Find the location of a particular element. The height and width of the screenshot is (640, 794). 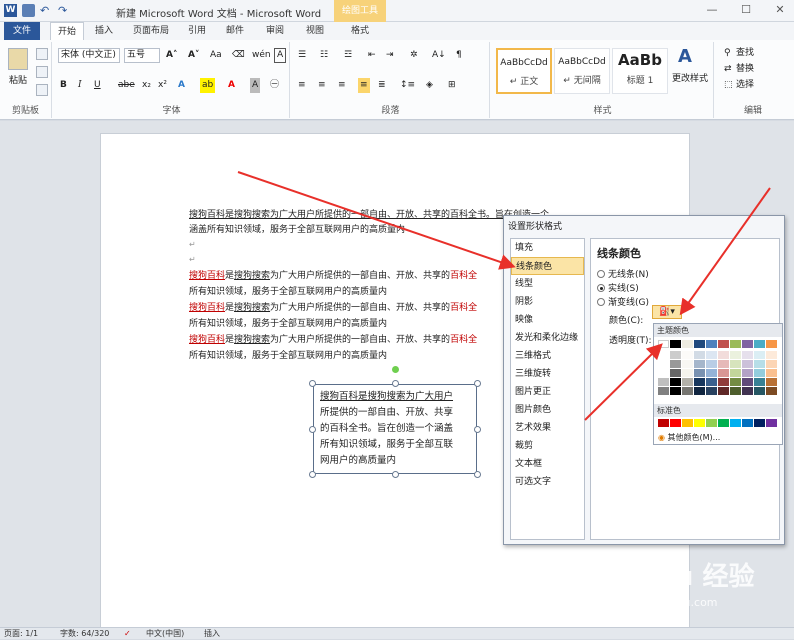

status-language: 中文(中国) is located at coordinates (165, 634).